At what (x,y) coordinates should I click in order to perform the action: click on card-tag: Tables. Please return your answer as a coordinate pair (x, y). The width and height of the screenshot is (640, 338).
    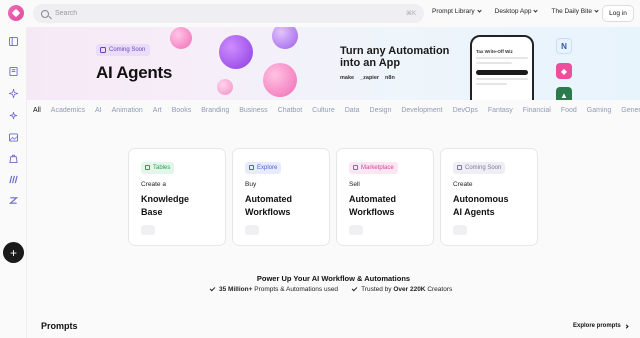
    Looking at the image, I should click on (158, 167).